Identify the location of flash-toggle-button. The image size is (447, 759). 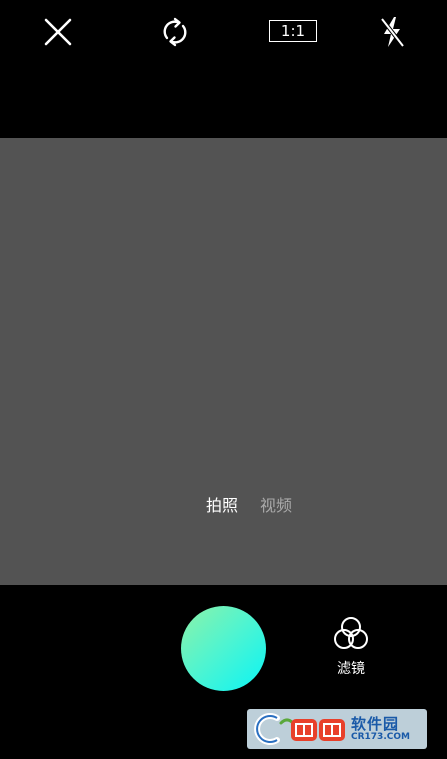
(392, 32).